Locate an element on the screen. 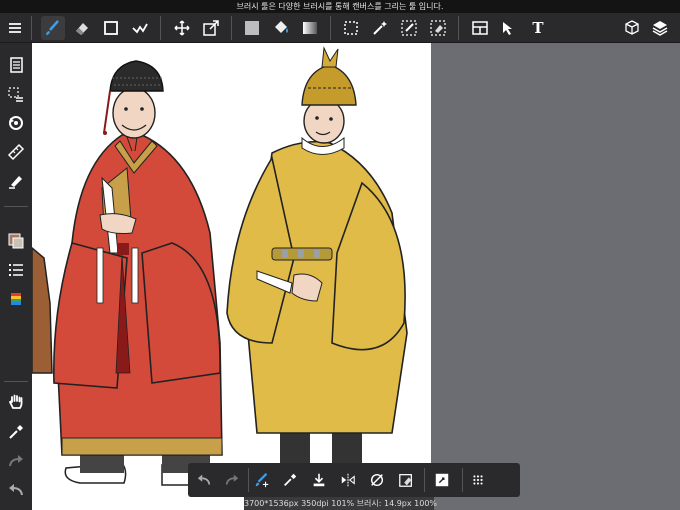 The height and width of the screenshot is (510, 680). color-swatch-icon is located at coordinates (16, 241).